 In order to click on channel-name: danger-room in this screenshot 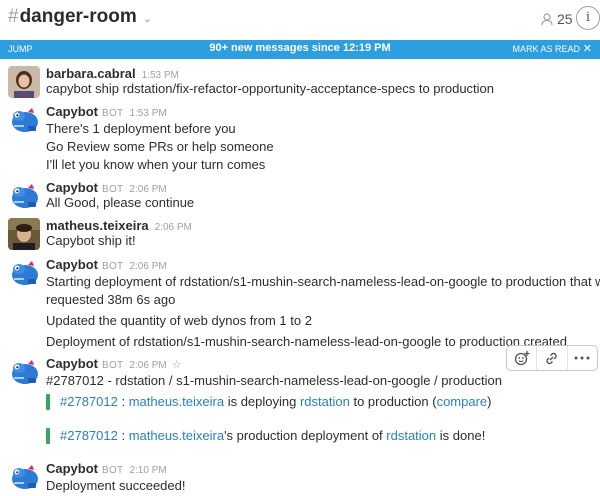, I will do `click(78, 16)`.